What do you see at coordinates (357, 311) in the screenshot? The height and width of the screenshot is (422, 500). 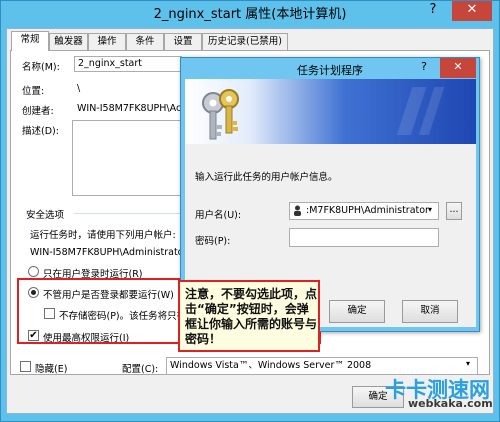 I see `dialog-ok-button: 确定` at bounding box center [357, 311].